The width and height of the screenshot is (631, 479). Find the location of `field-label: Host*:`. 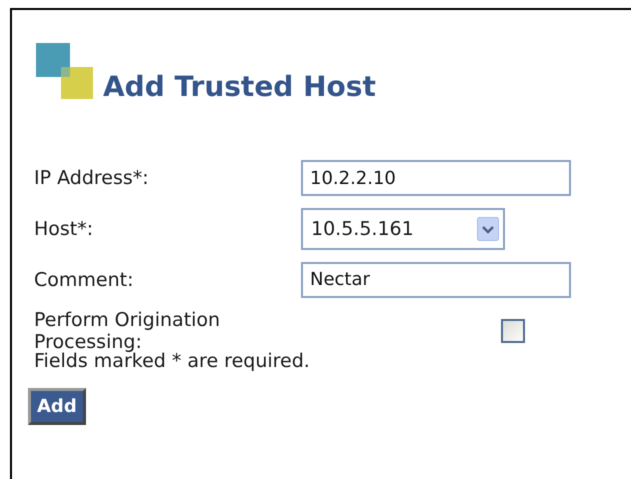

field-label: Host*: is located at coordinates (64, 229).